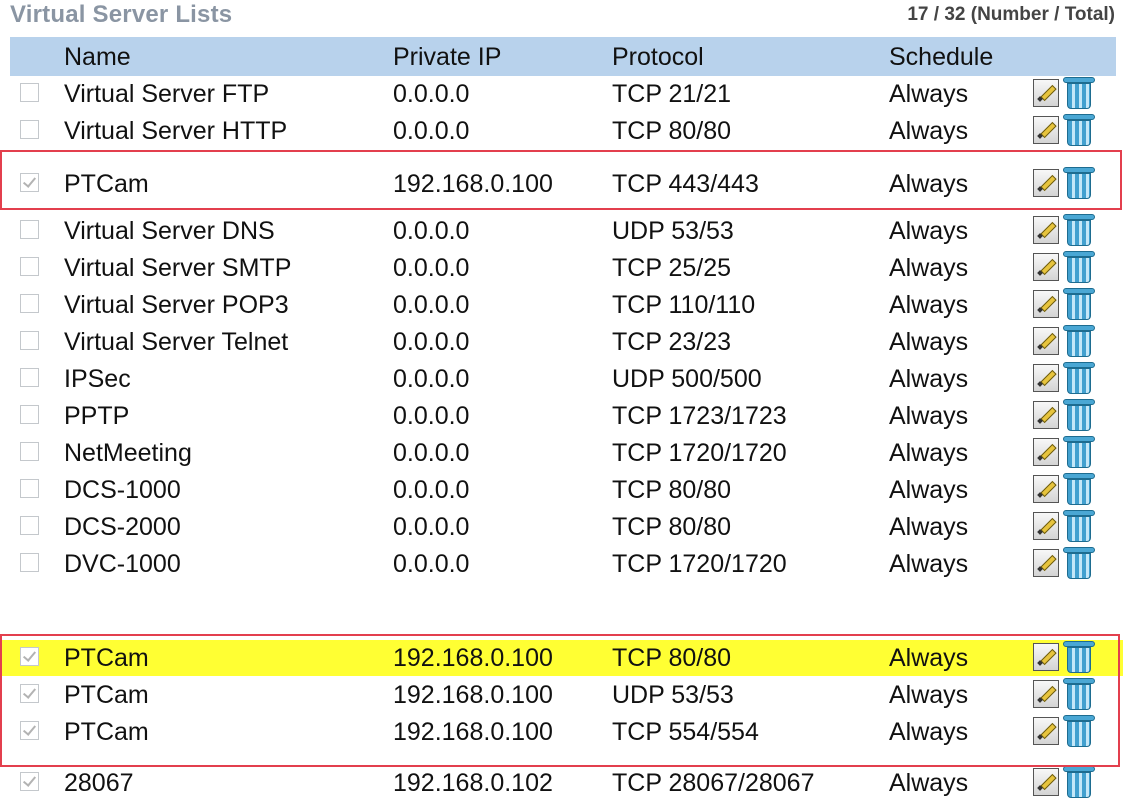 The height and width of the screenshot is (803, 1123). What do you see at coordinates (176, 305) in the screenshot?
I see `server-name-cell: Virtual Server POP3` at bounding box center [176, 305].